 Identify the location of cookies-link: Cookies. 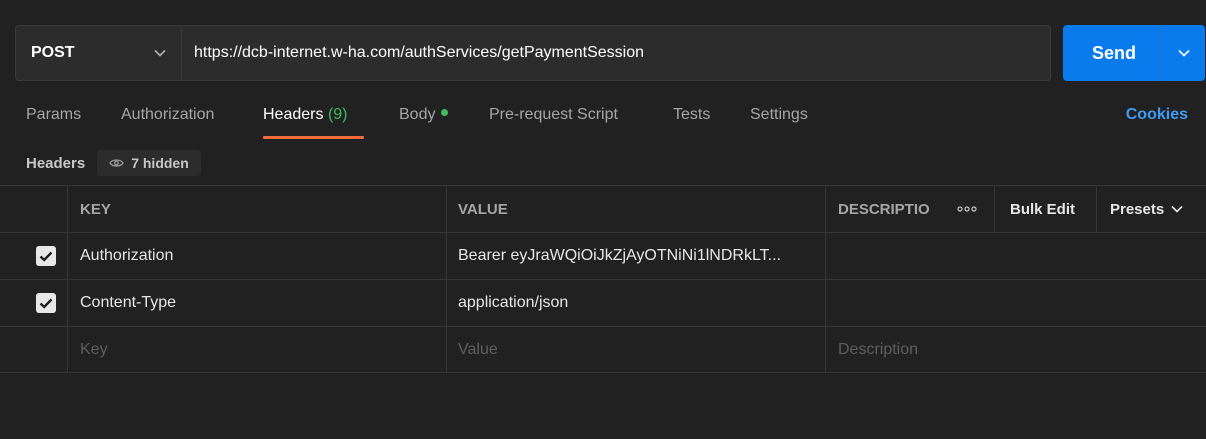
(1157, 115).